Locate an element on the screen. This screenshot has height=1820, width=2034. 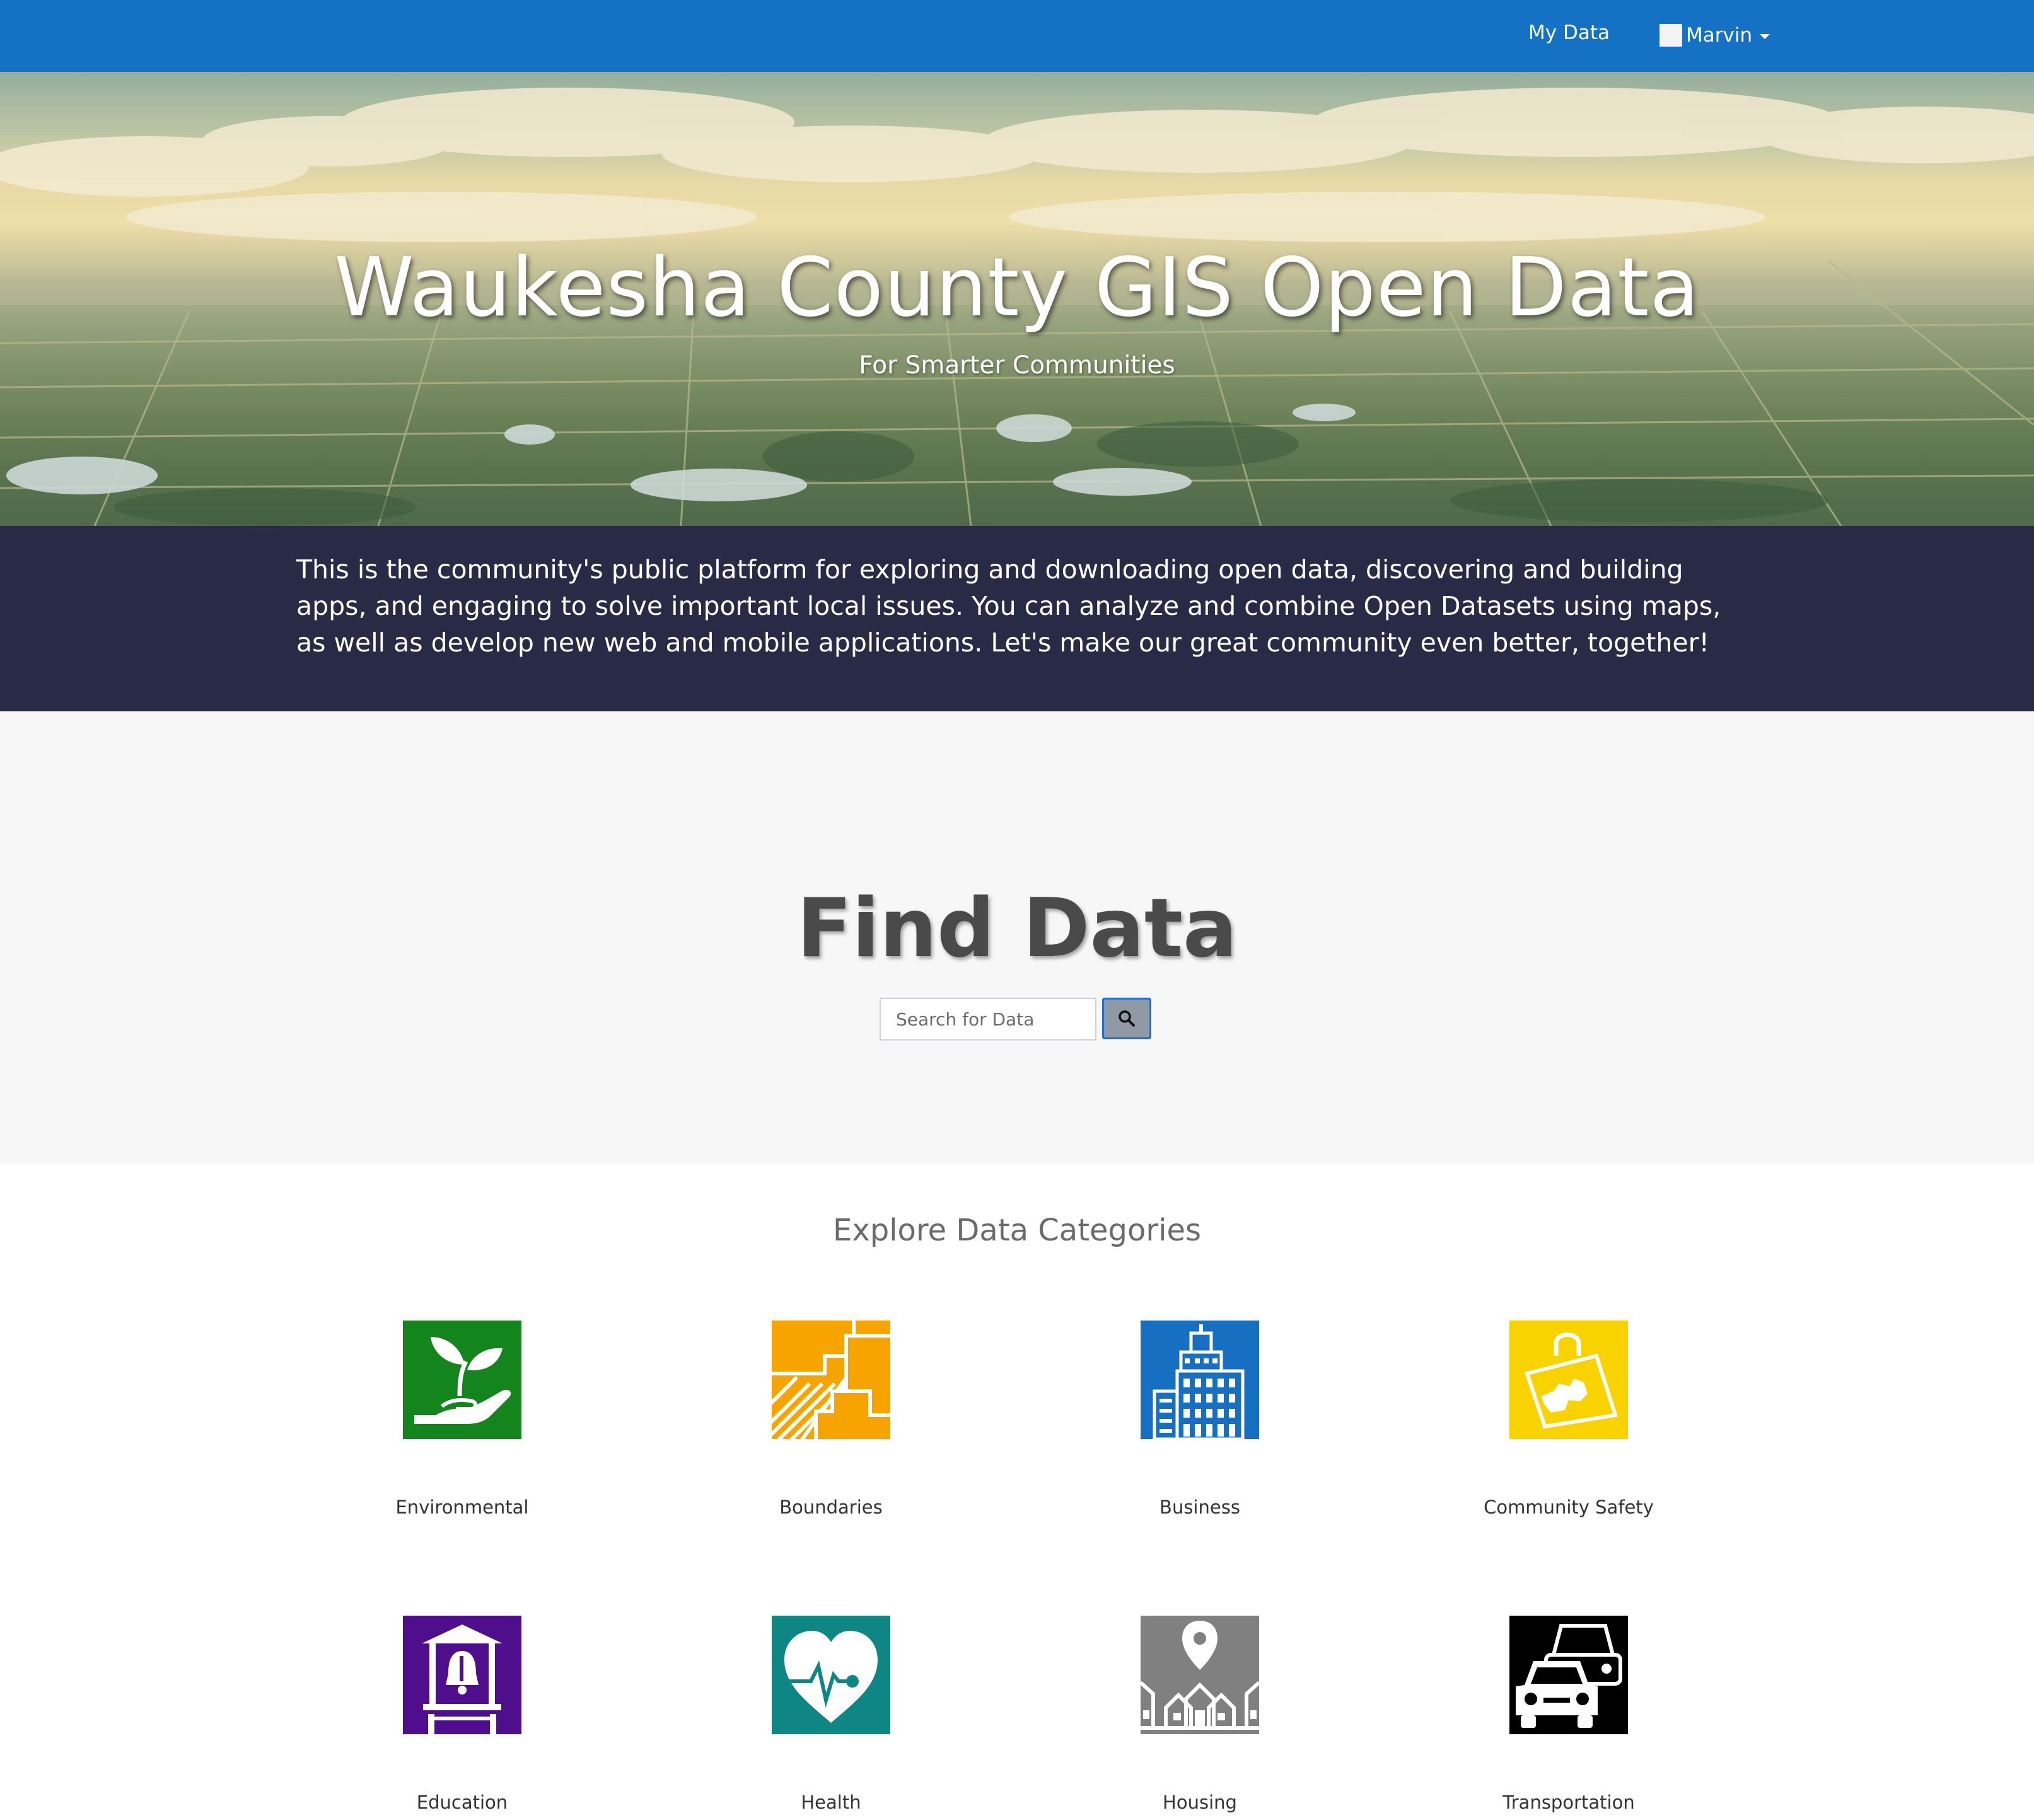
find-data-heading: Find Data is located at coordinates (1017, 929).